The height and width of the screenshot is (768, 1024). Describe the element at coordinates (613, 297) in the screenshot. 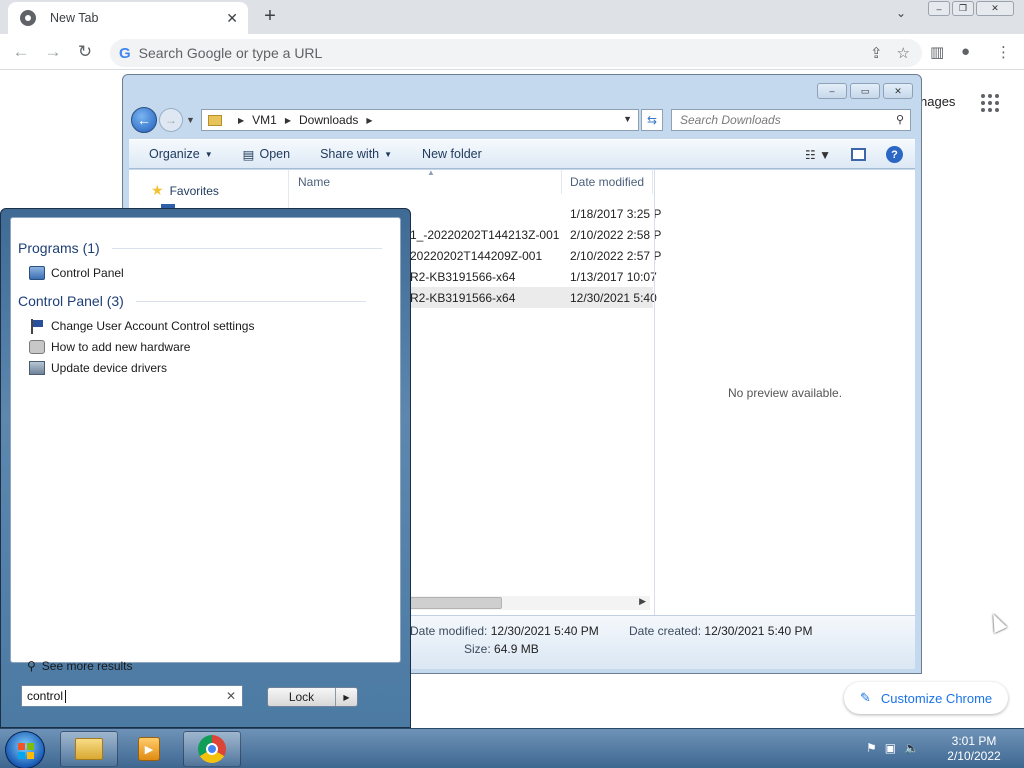

I see `file-date: 12/30/2021 5:40` at that location.